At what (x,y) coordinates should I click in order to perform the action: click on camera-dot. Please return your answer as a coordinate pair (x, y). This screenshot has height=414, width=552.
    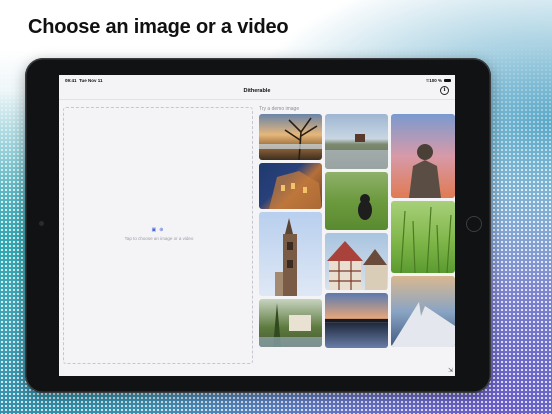
    Looking at the image, I should click on (41, 223).